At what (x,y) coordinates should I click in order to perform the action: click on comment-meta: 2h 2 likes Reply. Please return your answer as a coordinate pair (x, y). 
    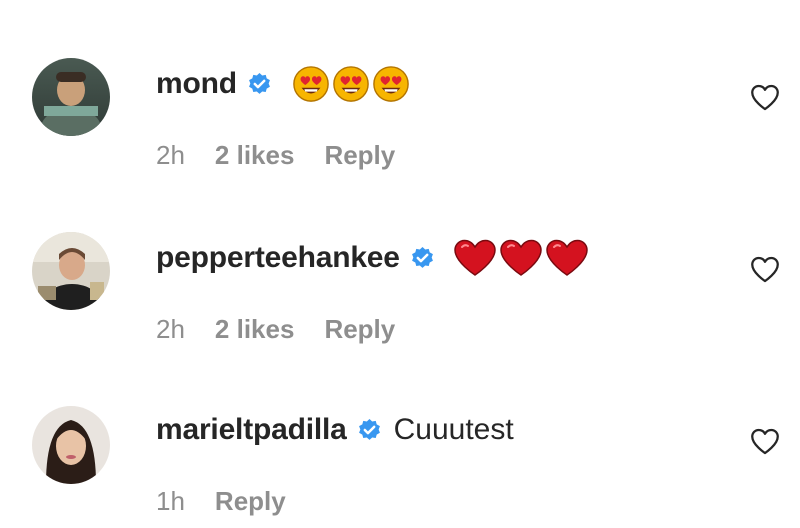
    Looking at the image, I should click on (275, 329).